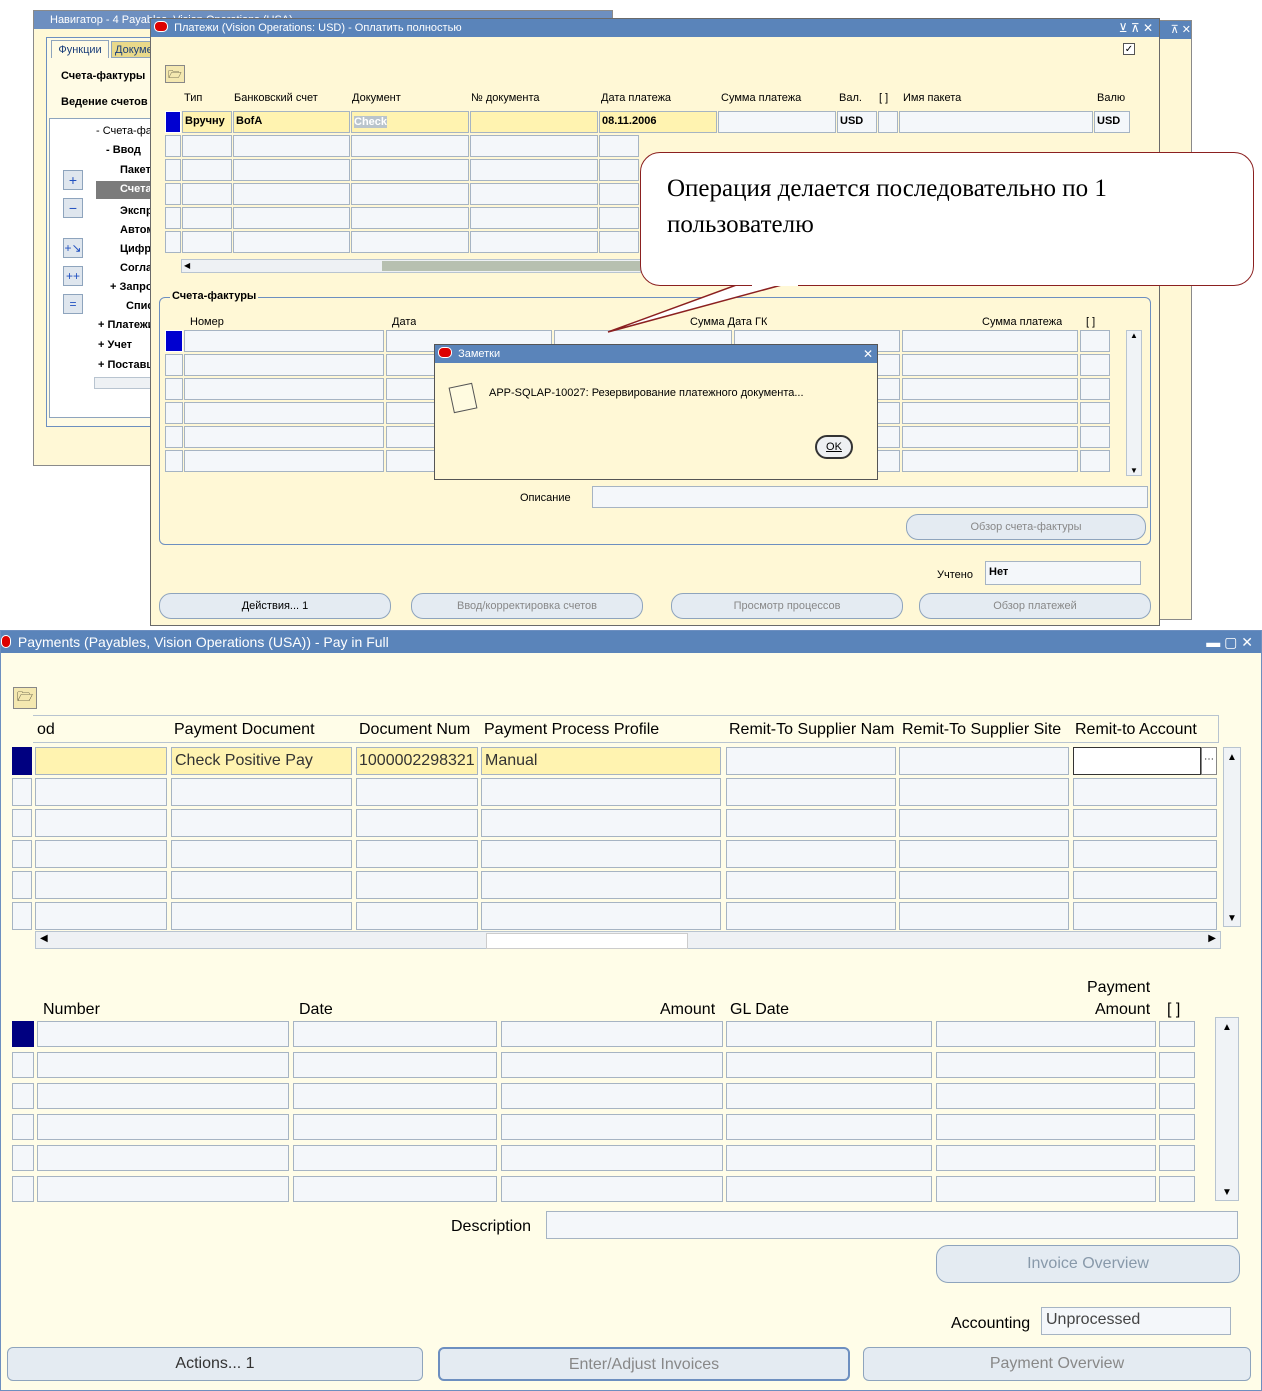 This screenshot has width=1262, height=1391. What do you see at coordinates (1129, 49) in the screenshot?
I see `checkbox-icon: ✓` at bounding box center [1129, 49].